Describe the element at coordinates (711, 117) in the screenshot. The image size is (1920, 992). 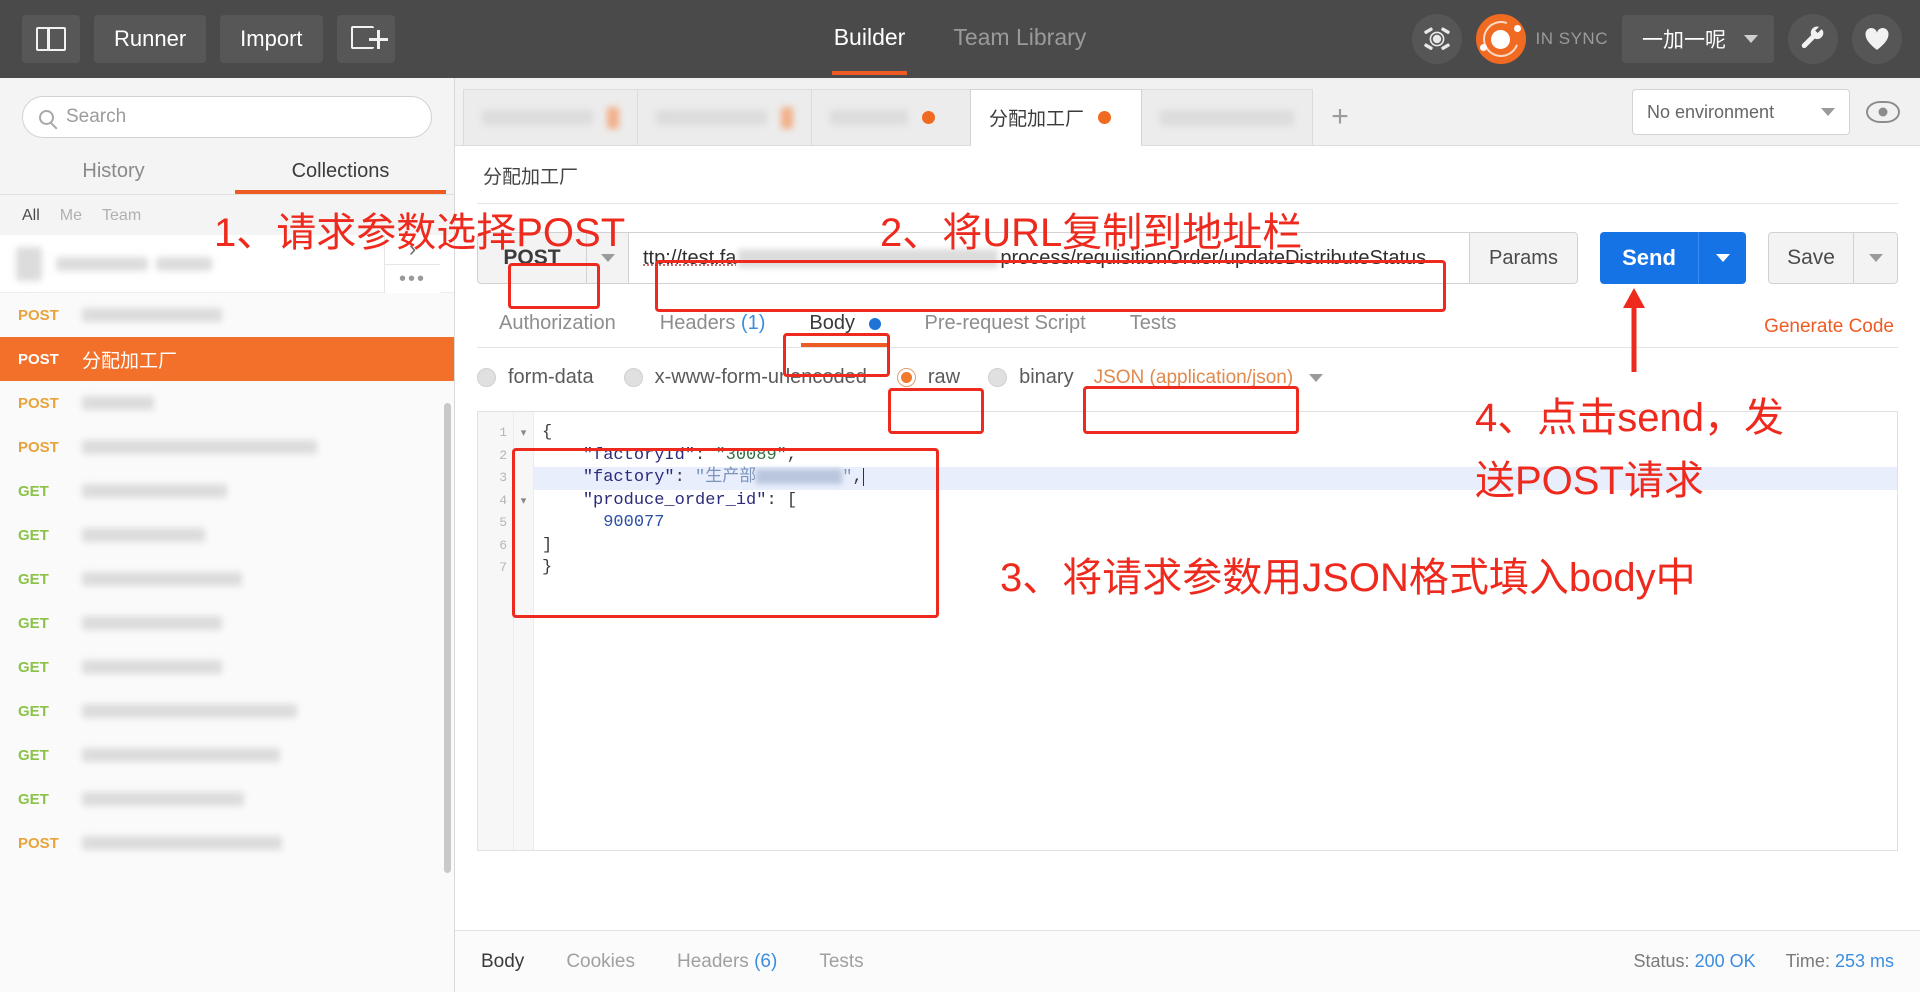
I see `tab-label-redacted` at that location.